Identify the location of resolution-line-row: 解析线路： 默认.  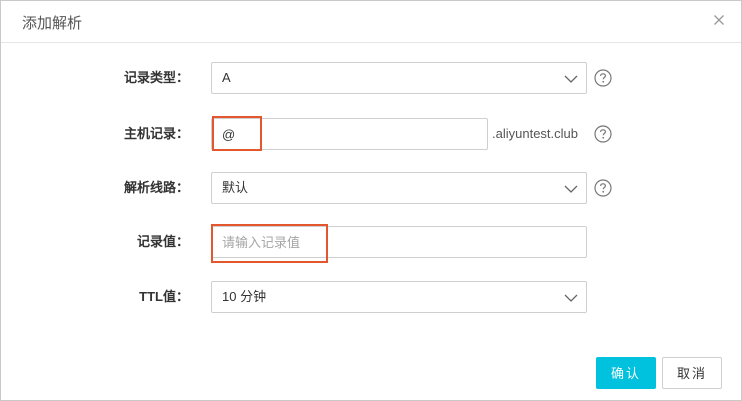
(371, 188).